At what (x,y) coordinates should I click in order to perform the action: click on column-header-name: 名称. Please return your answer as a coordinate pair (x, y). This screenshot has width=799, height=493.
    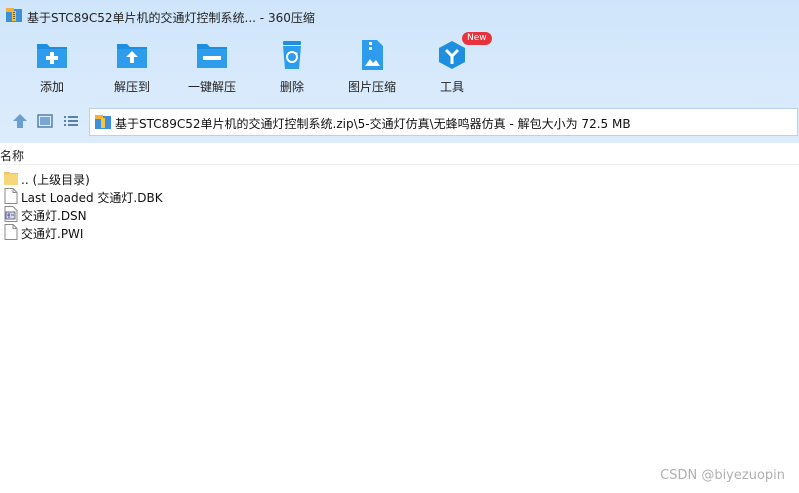
    Looking at the image, I should click on (12, 155).